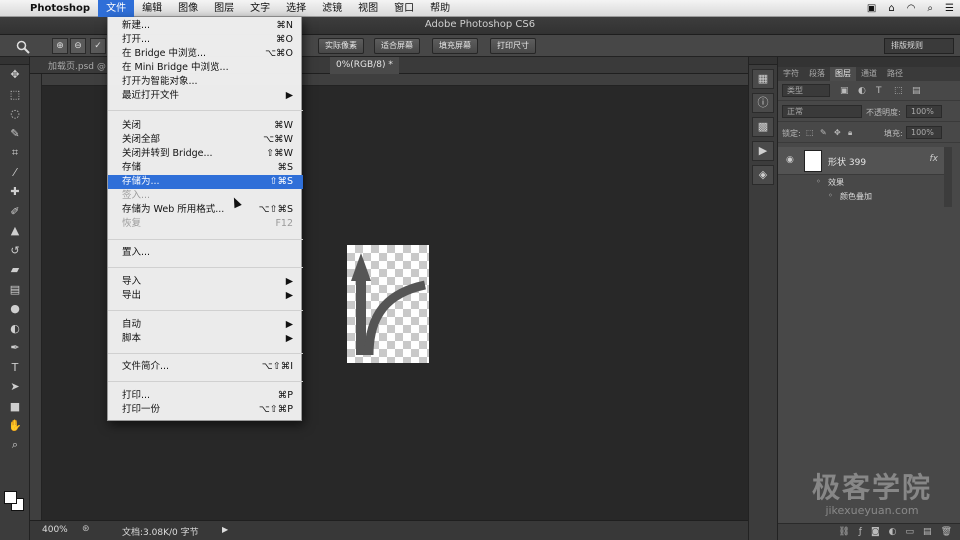 This screenshot has width=960, height=540. What do you see at coordinates (843, 532) in the screenshot?
I see `link-layers-icon: ⛓` at bounding box center [843, 532].